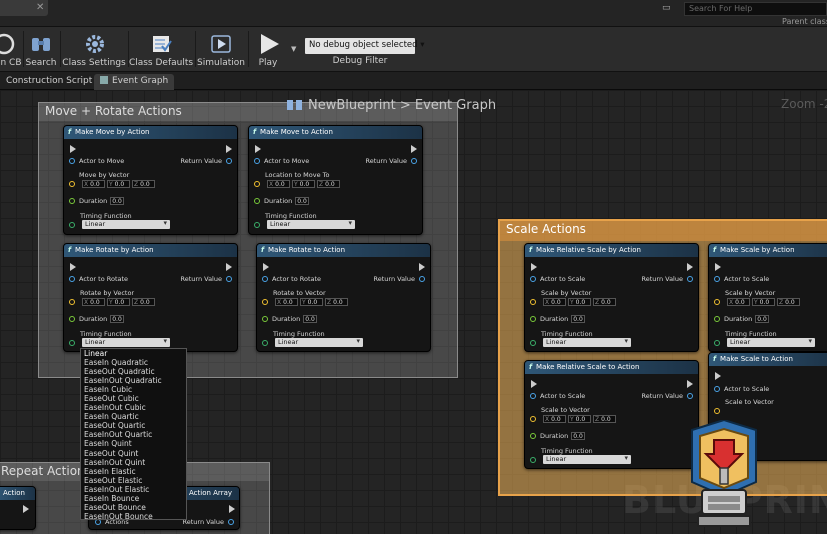 This screenshot has height=534, width=827. I want to click on pin-actor-to-move: Actor to Move, so click(281, 161).